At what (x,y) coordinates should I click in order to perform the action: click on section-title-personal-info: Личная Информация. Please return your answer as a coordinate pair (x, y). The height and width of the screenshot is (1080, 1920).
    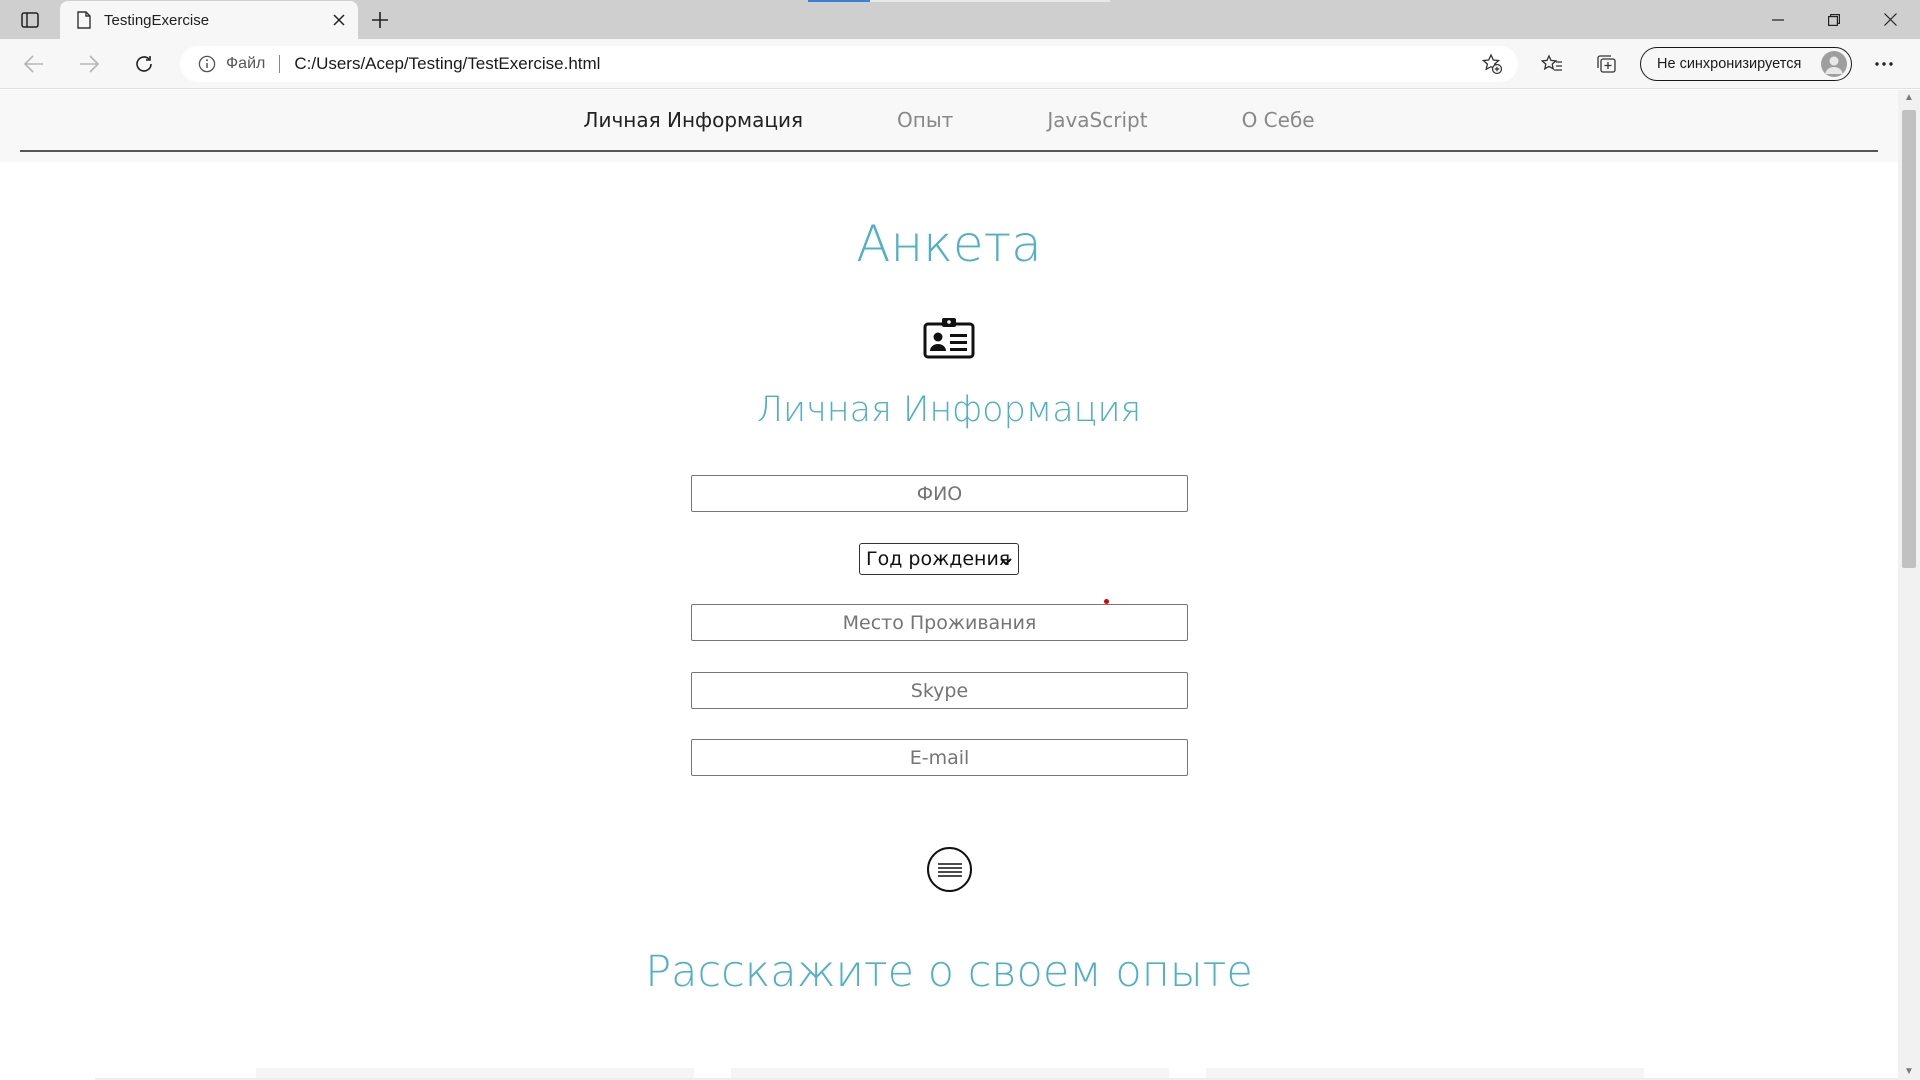
    Looking at the image, I should click on (949, 410).